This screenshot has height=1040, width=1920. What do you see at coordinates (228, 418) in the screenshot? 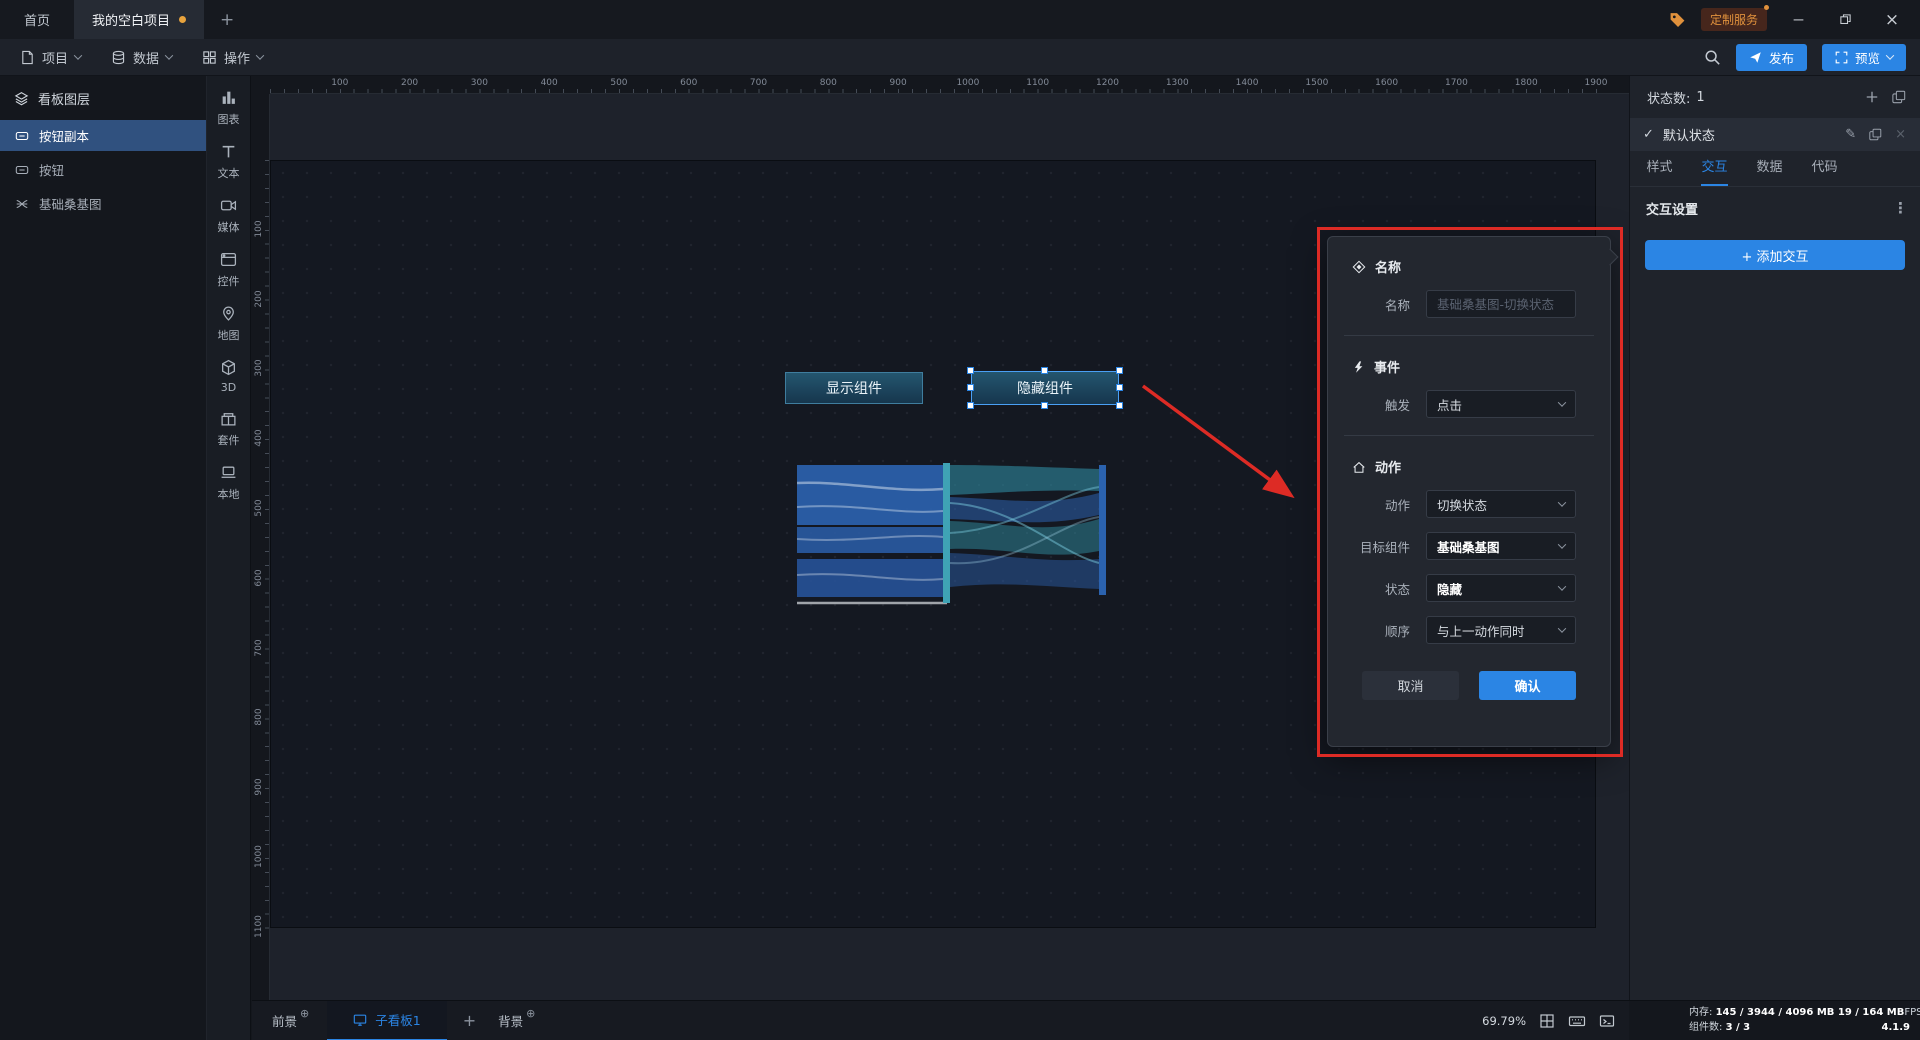
I see `box-icon` at bounding box center [228, 418].